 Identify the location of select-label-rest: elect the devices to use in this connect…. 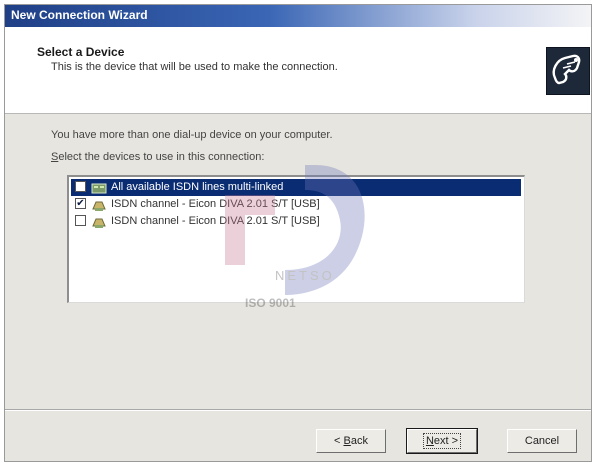
(161, 157).